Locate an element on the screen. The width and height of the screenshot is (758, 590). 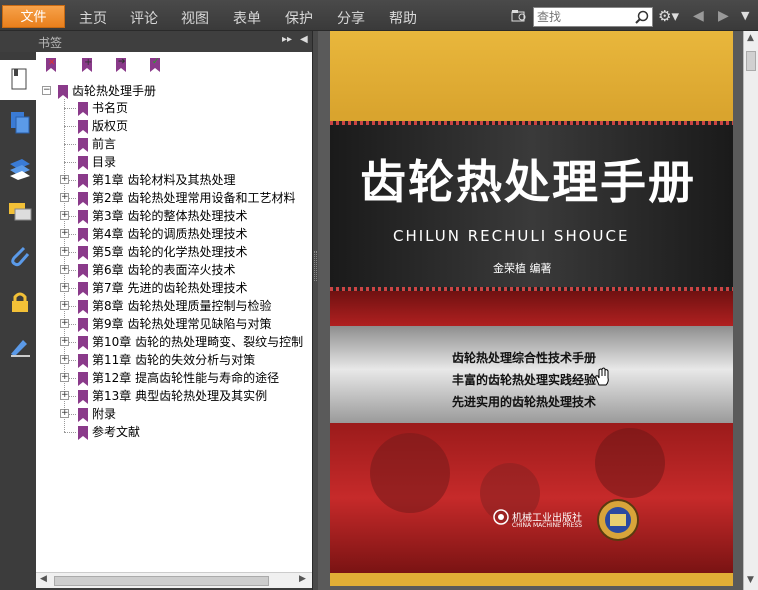
bookmark-item: 第13章 典型齿轮热处理及其实例 is located at coordinates (172, 396).